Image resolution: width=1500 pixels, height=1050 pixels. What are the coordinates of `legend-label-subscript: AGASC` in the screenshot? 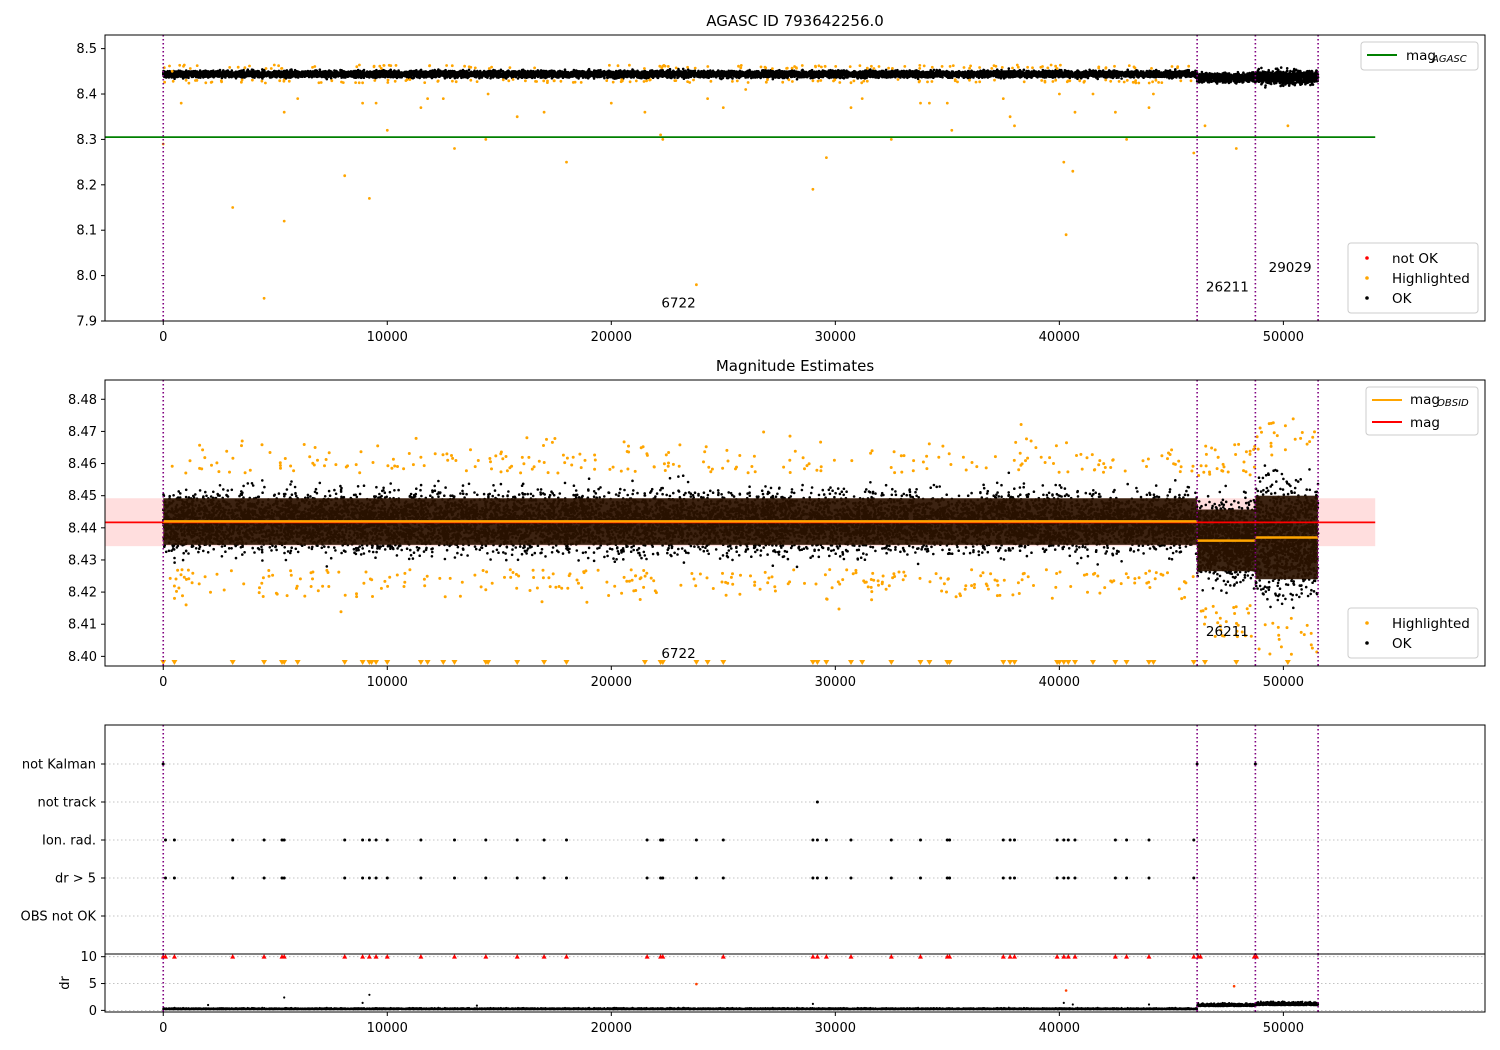 It's located at (1449, 59).